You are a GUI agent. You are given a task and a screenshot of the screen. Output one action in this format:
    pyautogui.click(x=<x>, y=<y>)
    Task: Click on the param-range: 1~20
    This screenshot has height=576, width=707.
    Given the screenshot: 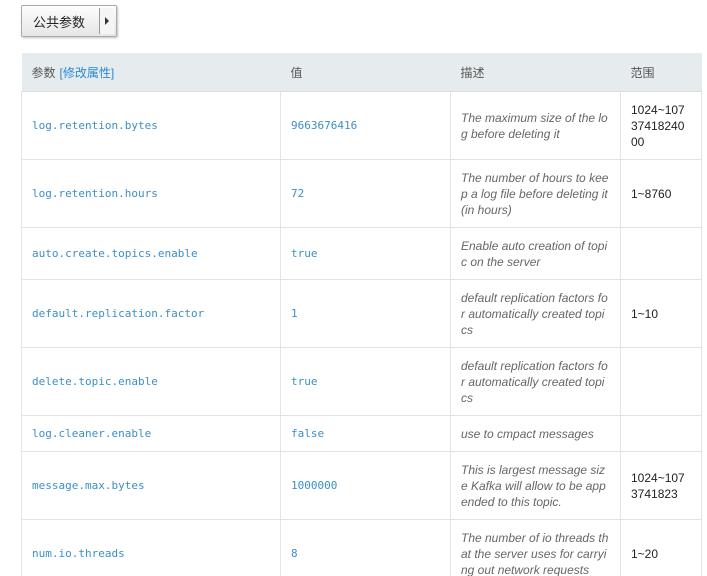 What is the action you would take?
    pyautogui.click(x=661, y=547)
    